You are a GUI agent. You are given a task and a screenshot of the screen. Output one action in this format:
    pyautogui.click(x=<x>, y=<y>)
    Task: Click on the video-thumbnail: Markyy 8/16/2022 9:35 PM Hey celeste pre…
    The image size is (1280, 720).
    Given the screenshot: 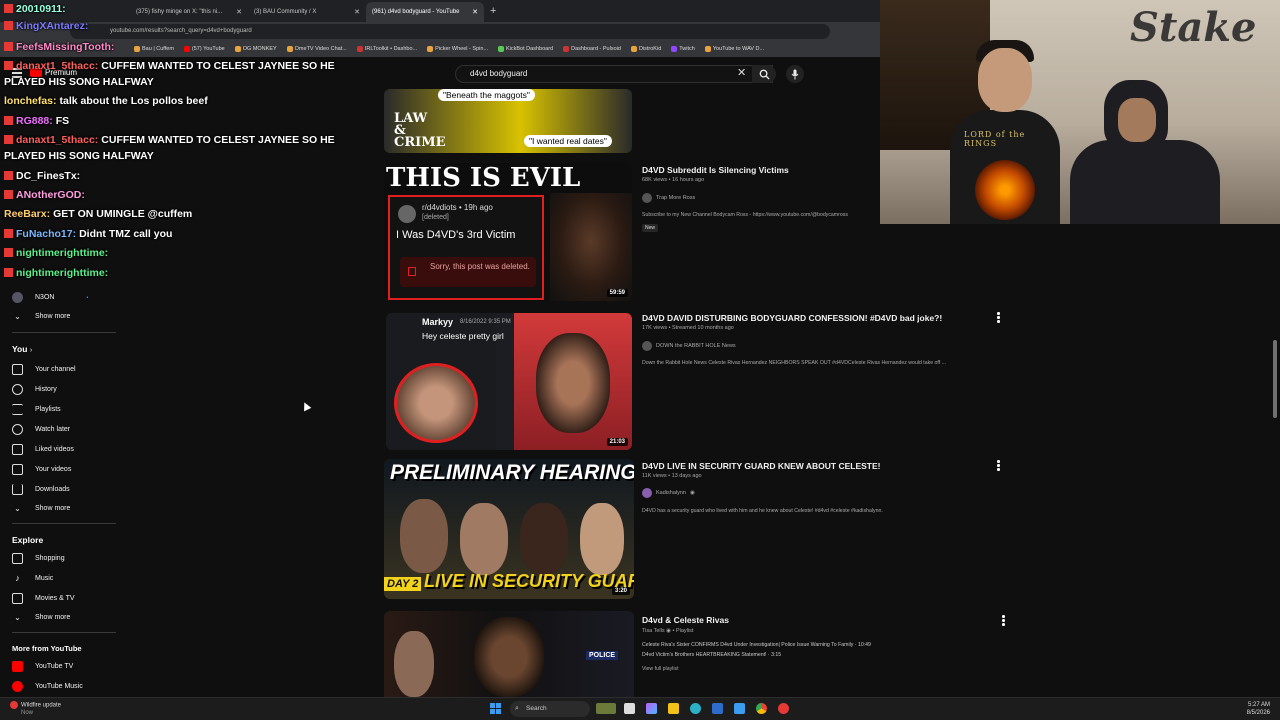 What is the action you would take?
    pyautogui.click(x=509, y=381)
    